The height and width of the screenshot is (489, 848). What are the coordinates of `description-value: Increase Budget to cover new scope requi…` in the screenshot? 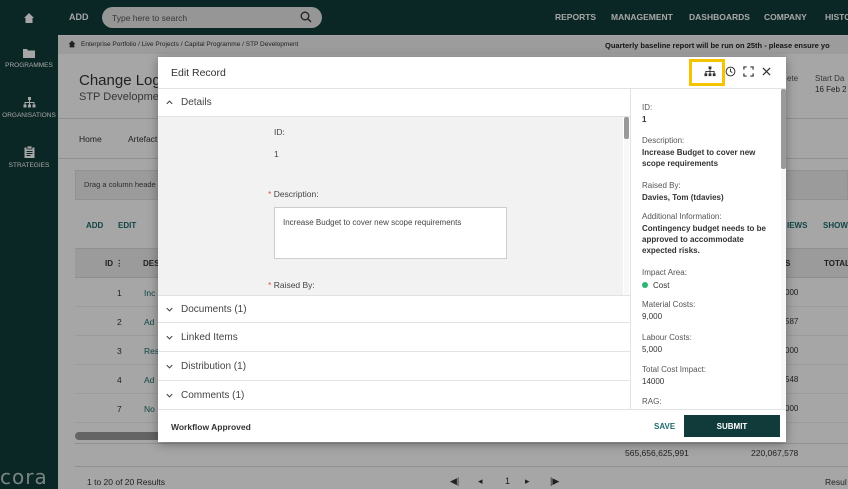 It's located at (372, 222).